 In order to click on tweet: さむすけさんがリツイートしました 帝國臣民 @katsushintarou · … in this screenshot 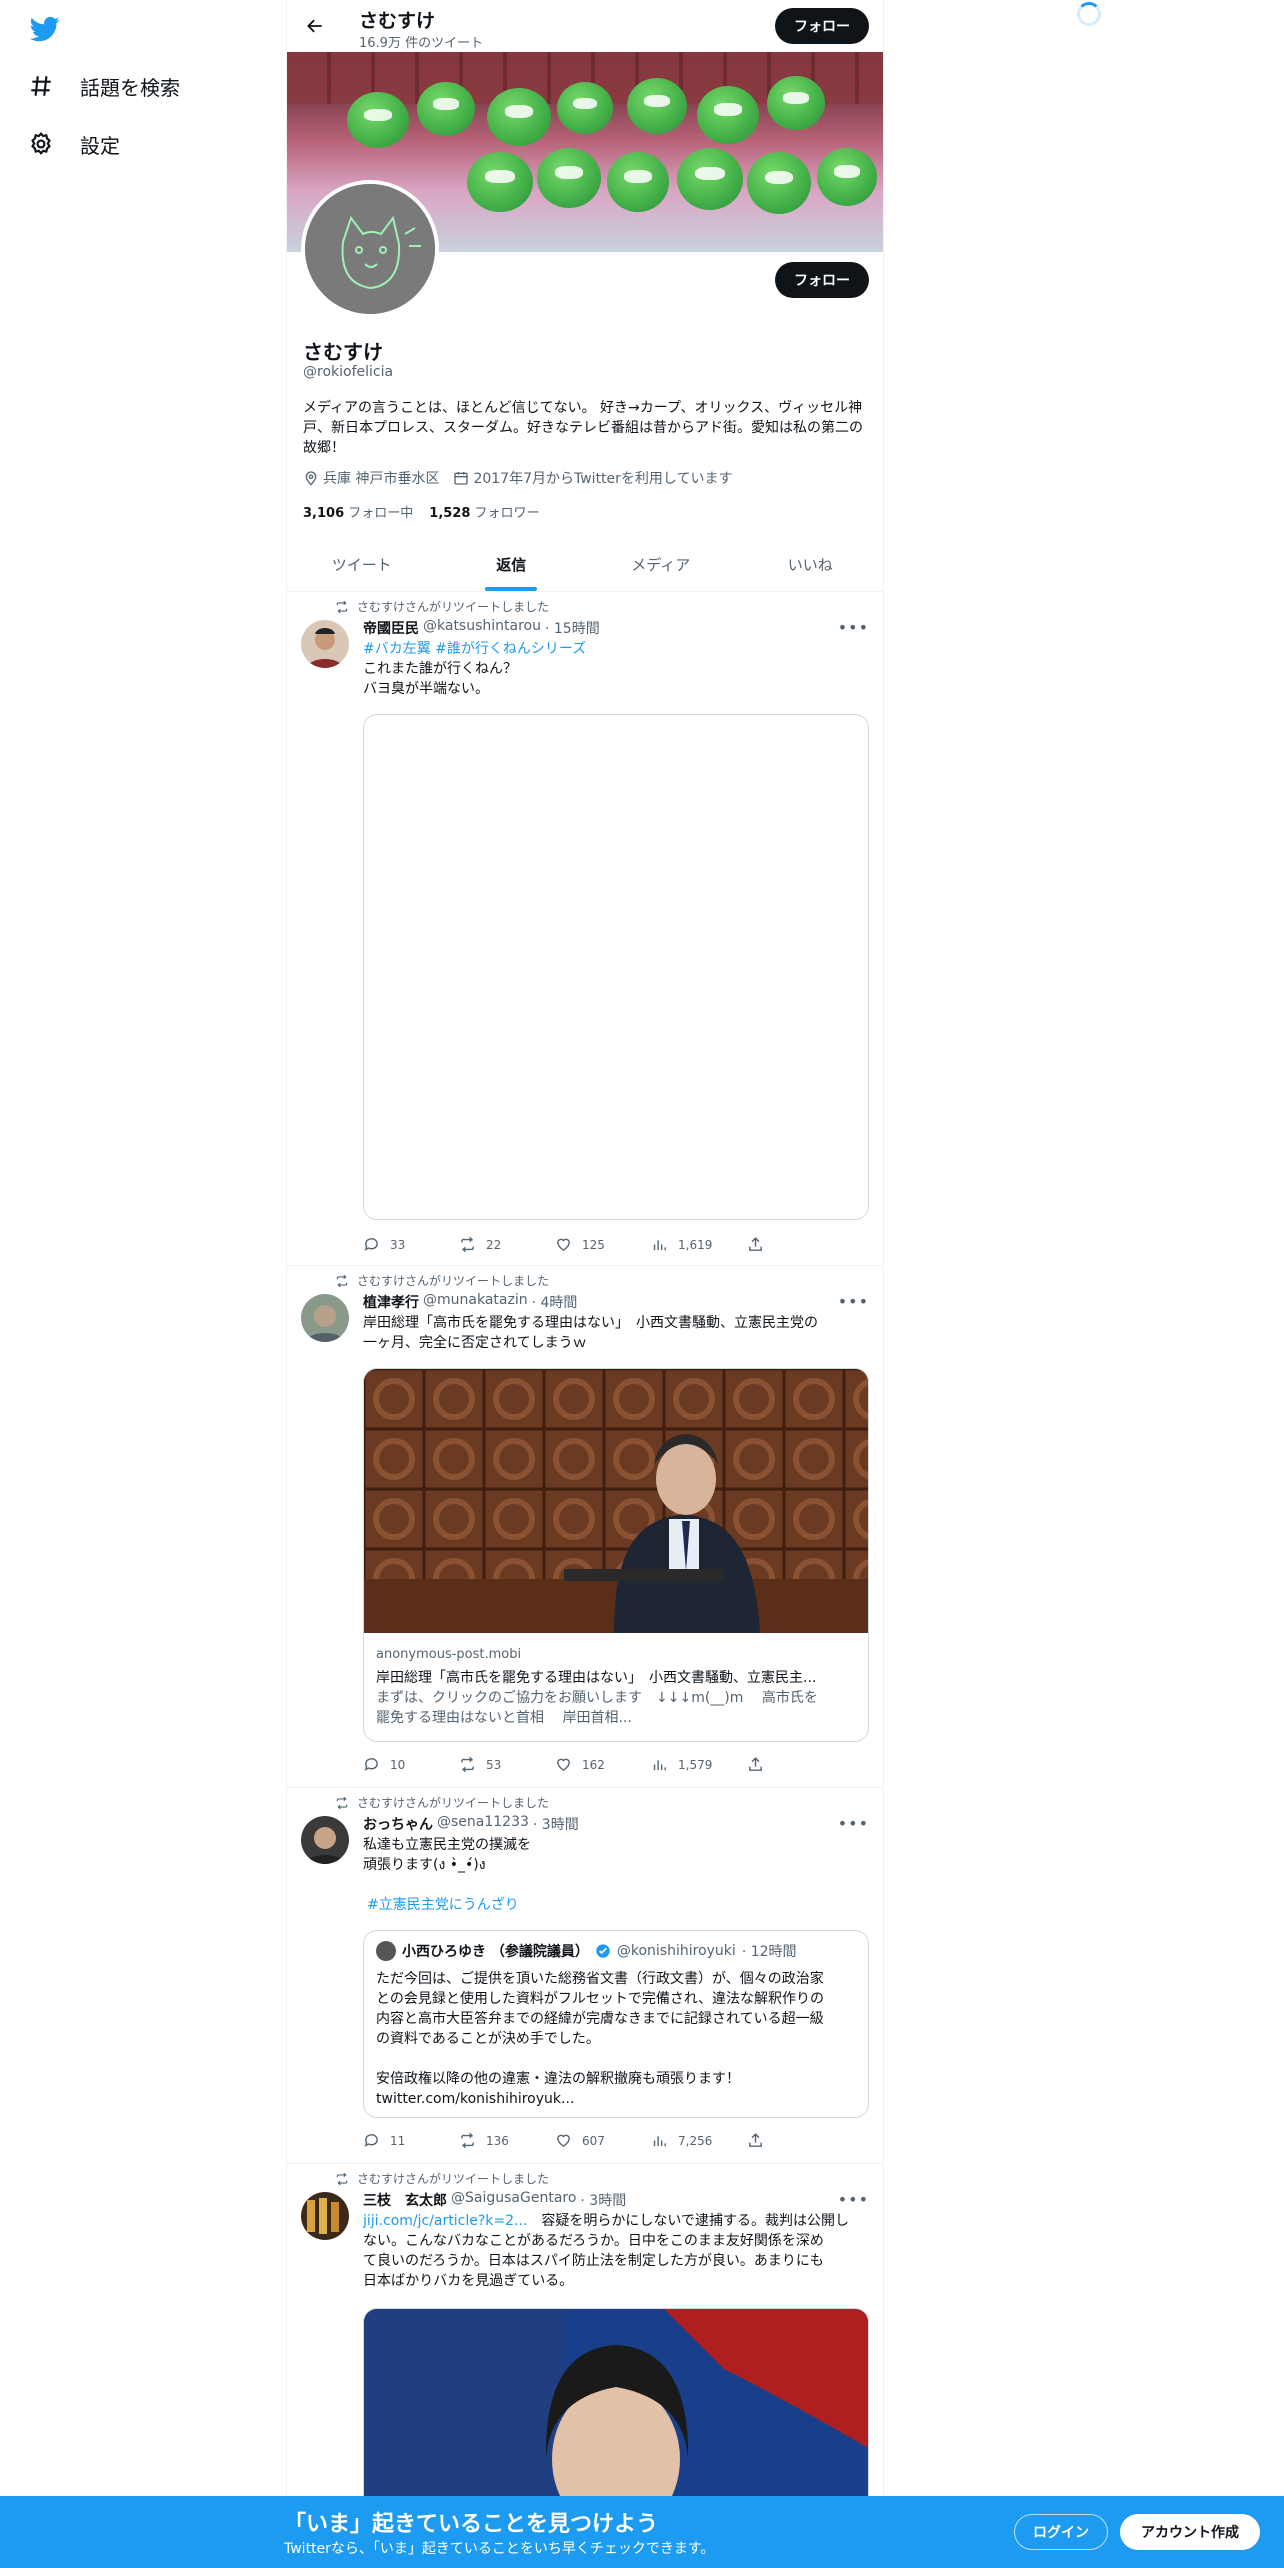, I will do `click(585, 929)`.